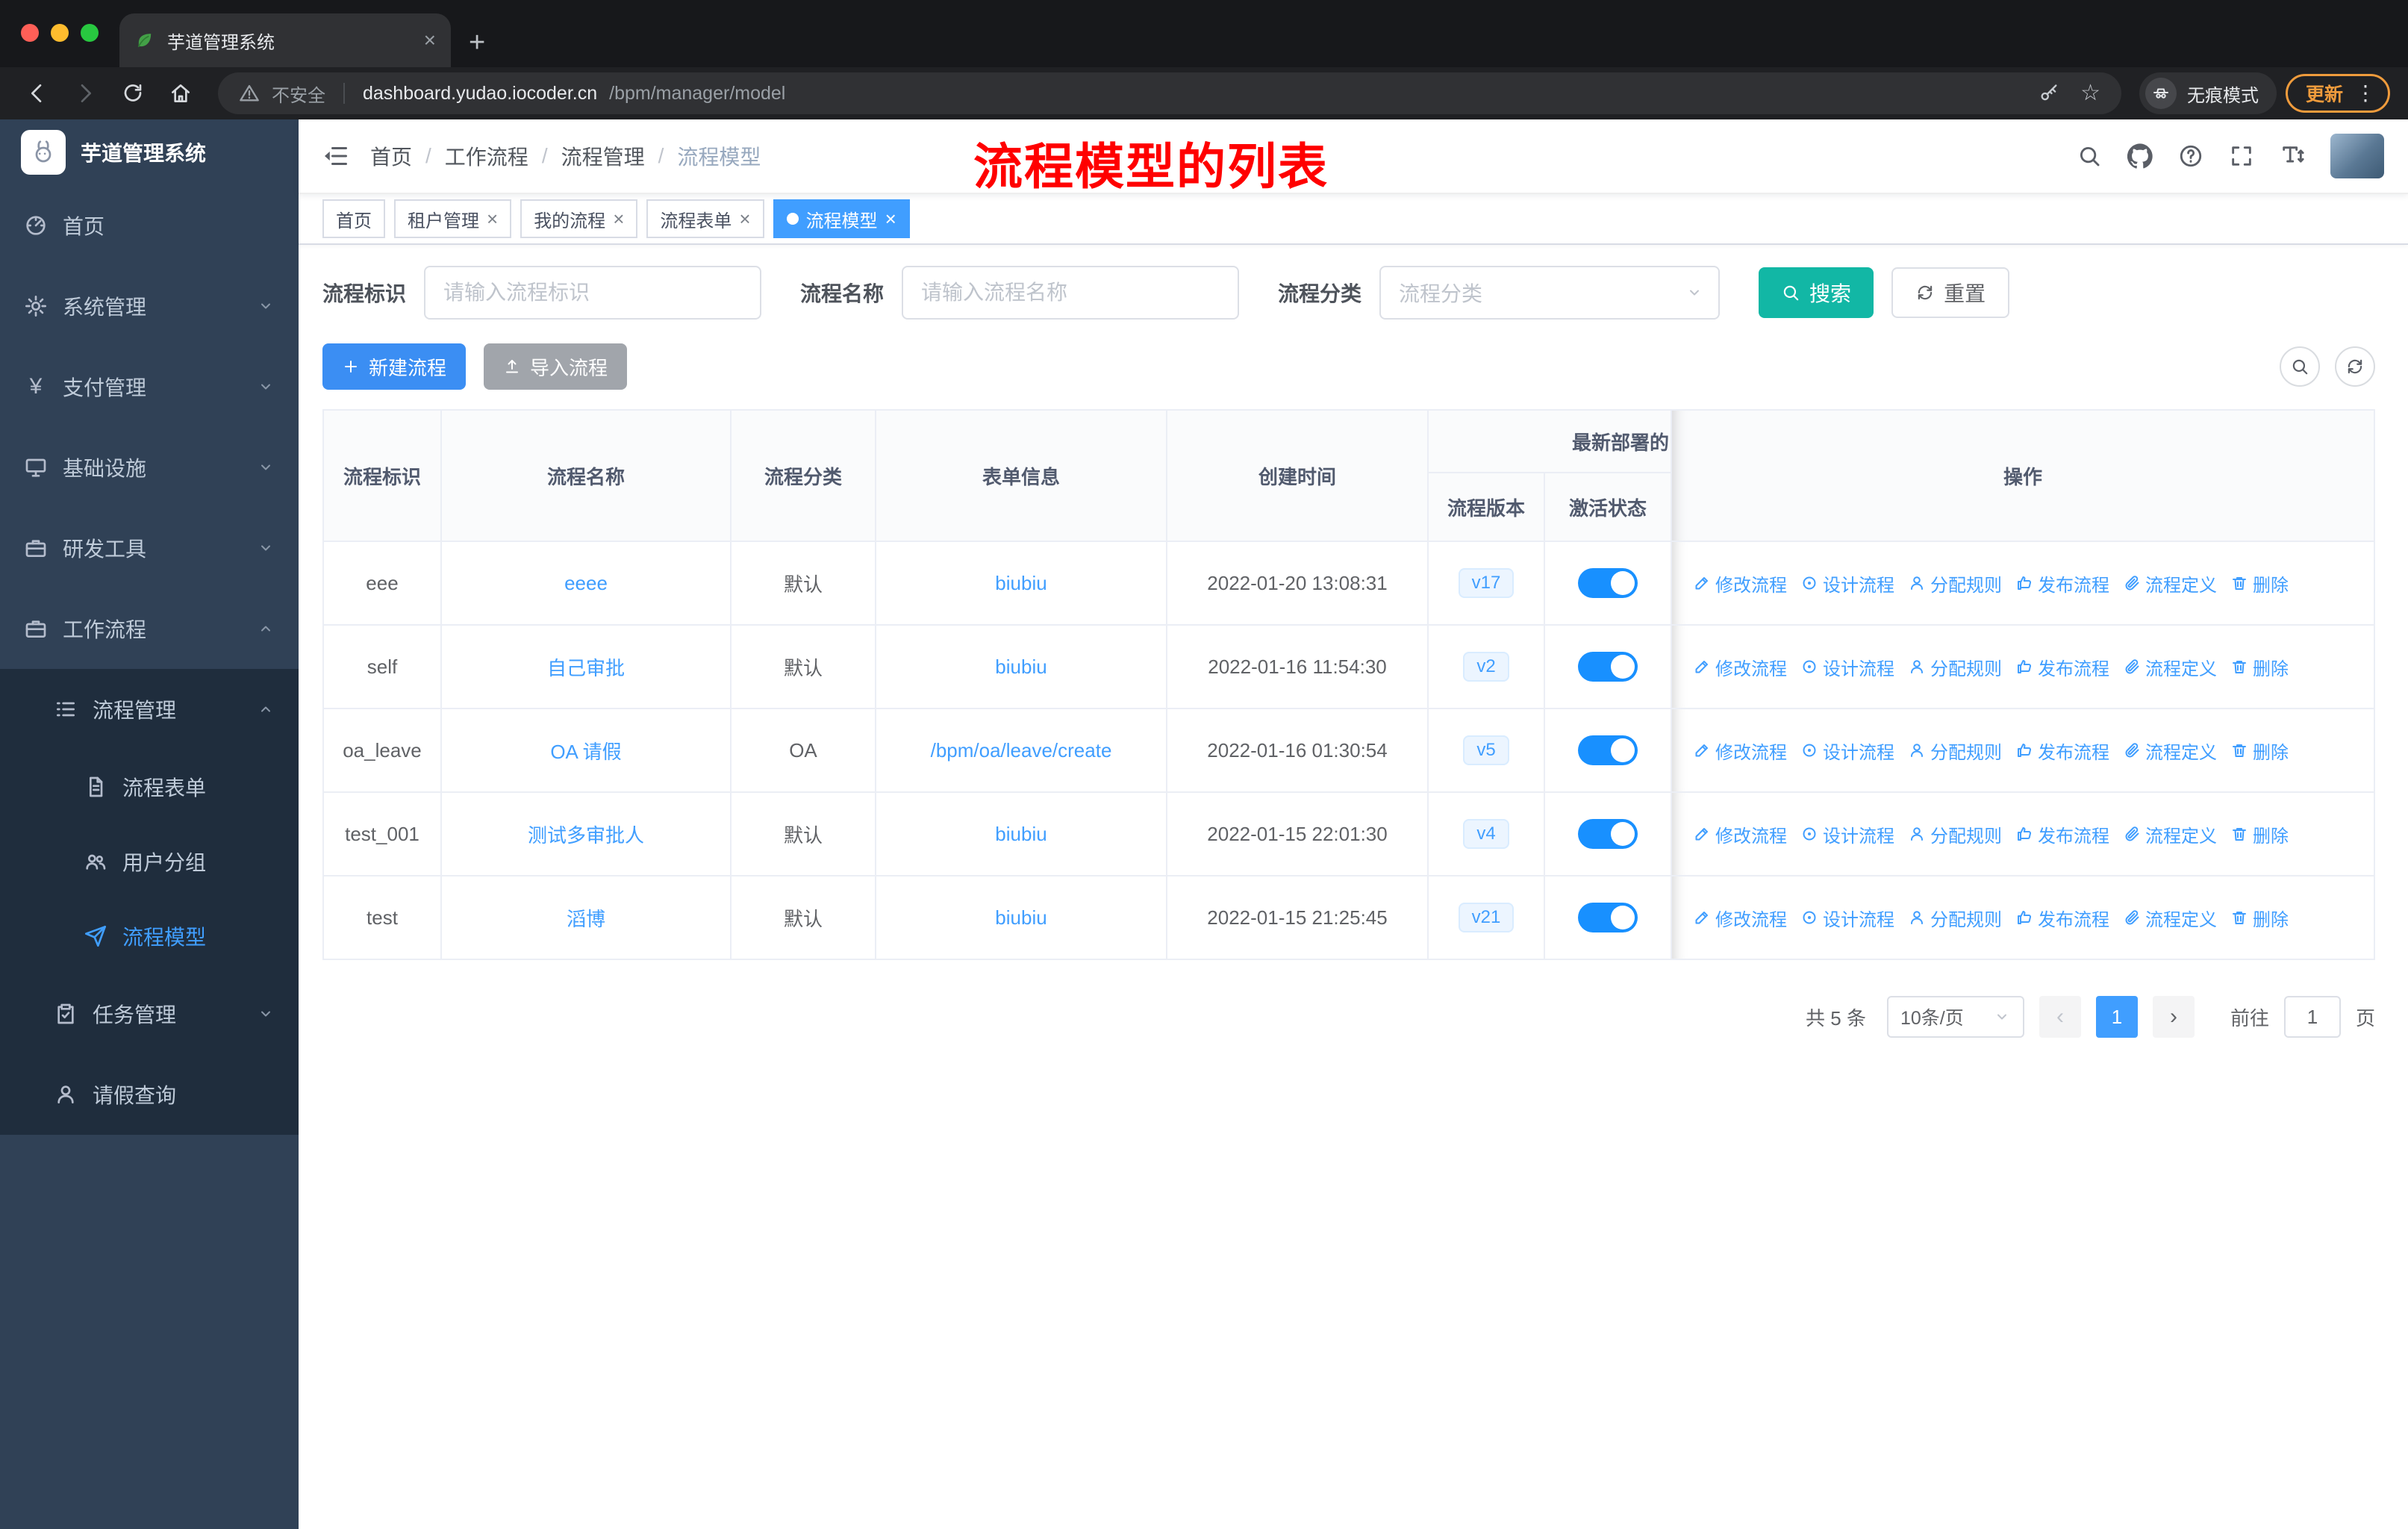  I want to click on toggle-search-button, so click(2300, 367).